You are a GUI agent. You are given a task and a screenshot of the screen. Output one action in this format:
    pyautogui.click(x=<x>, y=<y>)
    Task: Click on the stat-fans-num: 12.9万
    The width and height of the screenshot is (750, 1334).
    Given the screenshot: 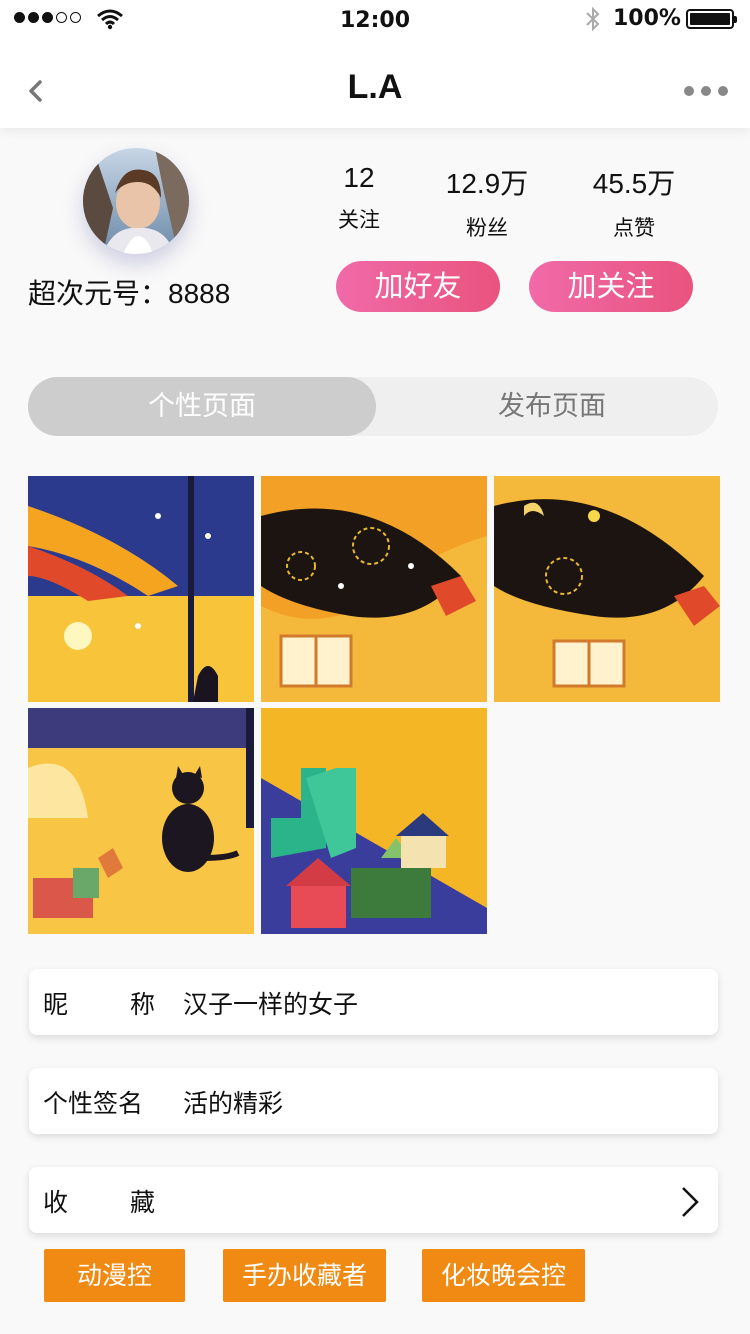 What is the action you would take?
    pyautogui.click(x=487, y=183)
    